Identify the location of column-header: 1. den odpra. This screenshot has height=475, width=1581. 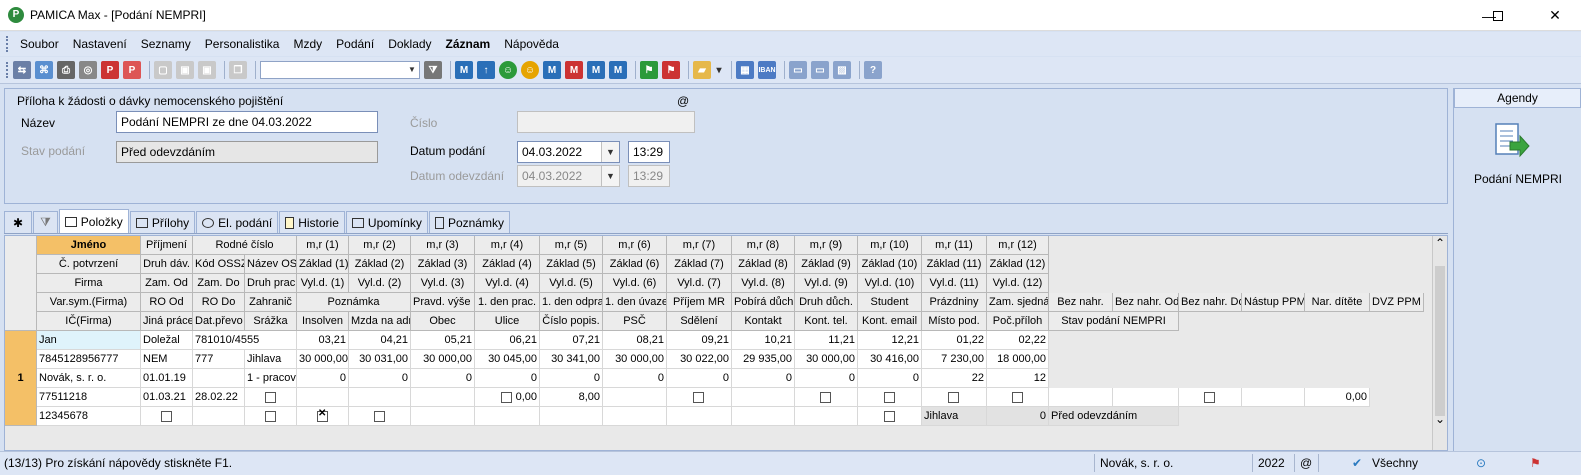
(571, 302).